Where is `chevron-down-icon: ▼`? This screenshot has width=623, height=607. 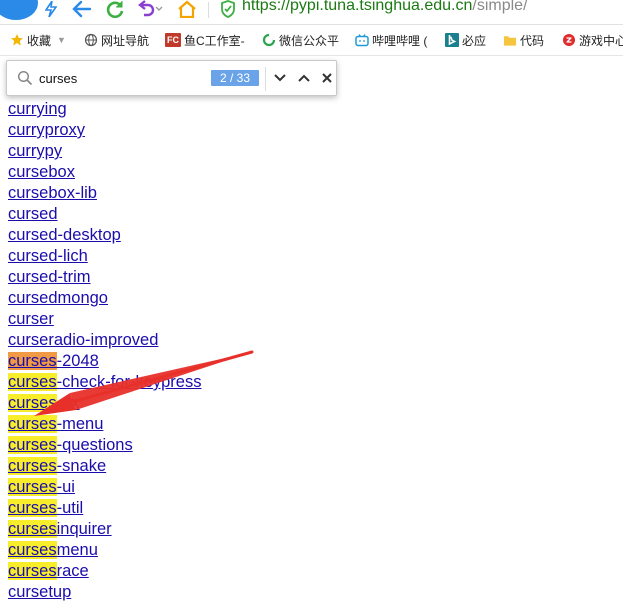
chevron-down-icon: ▼ is located at coordinates (61, 40).